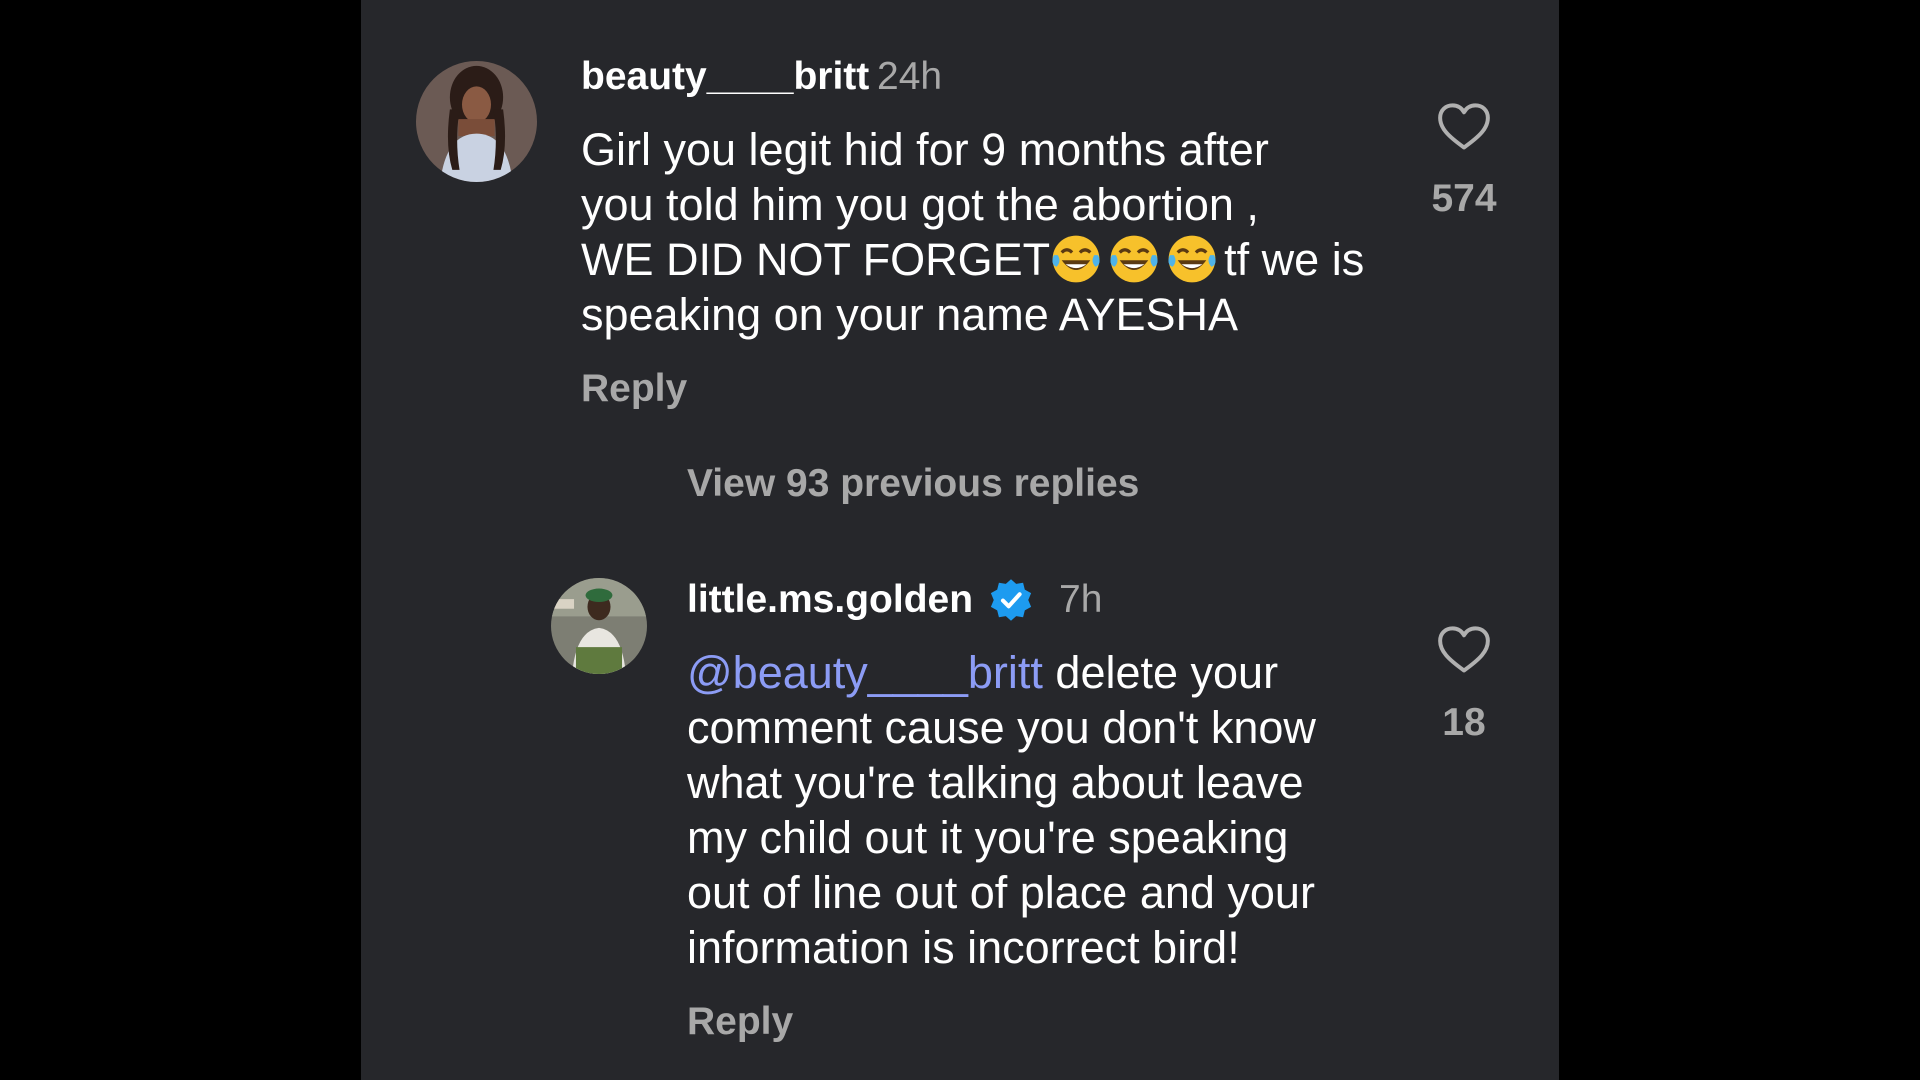  I want to click on reply-text-line: out of line out of place and your, so click(1001, 892).